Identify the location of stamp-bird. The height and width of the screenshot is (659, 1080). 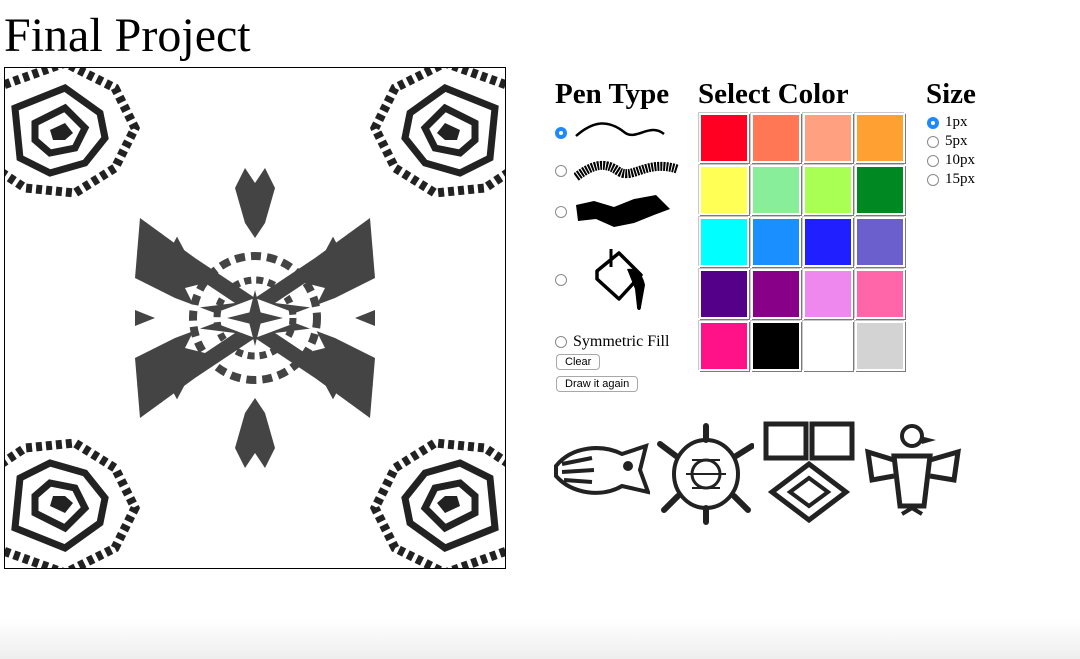
(913, 471).